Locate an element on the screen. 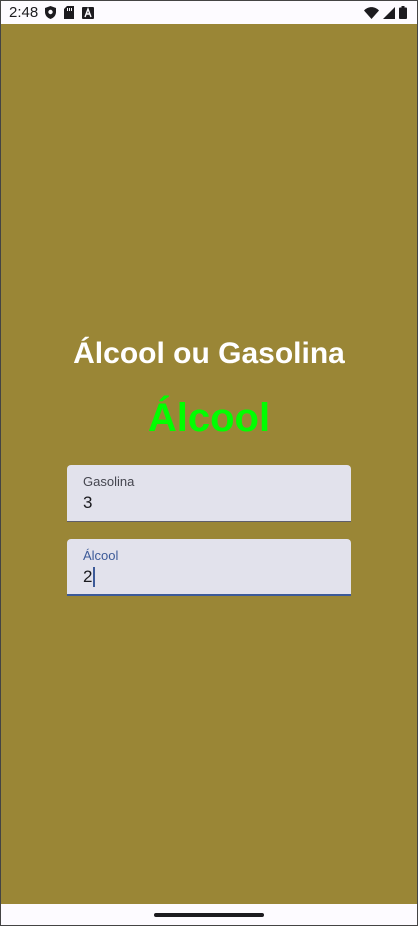 The image size is (418, 926). navigation-bar is located at coordinates (209, 914).